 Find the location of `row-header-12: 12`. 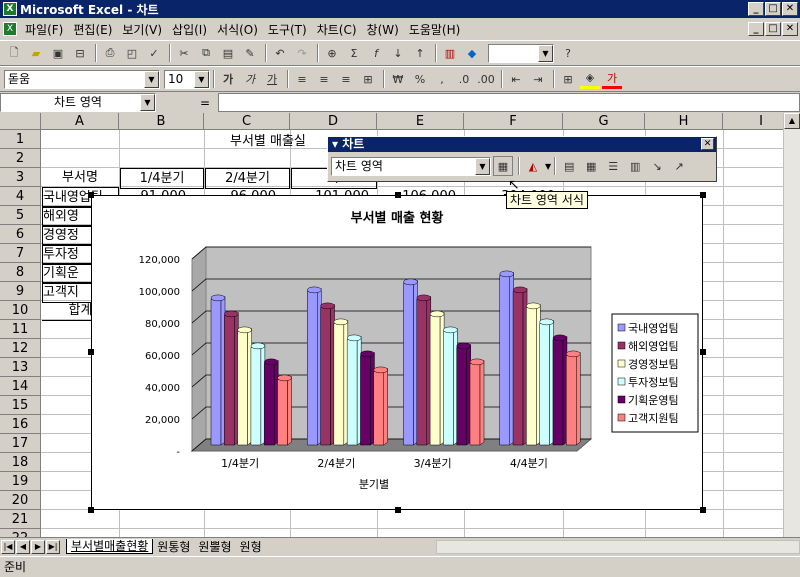

row-header-12: 12 is located at coordinates (20, 348).